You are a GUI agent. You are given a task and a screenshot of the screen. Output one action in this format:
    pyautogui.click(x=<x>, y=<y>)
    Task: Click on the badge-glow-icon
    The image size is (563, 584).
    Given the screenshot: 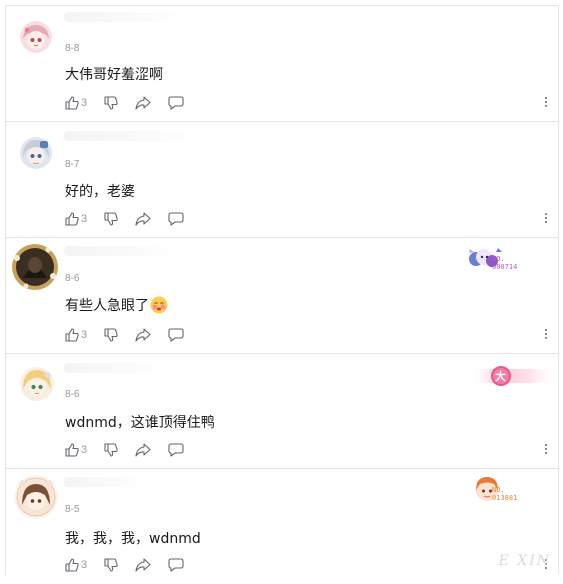 What is the action you would take?
    pyautogui.click(x=513, y=376)
    